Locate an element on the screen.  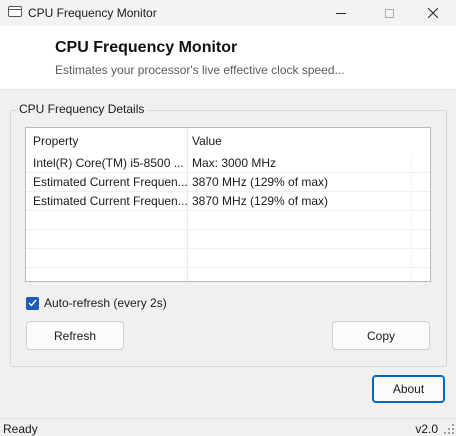
column-divider is located at coordinates (187, 204).